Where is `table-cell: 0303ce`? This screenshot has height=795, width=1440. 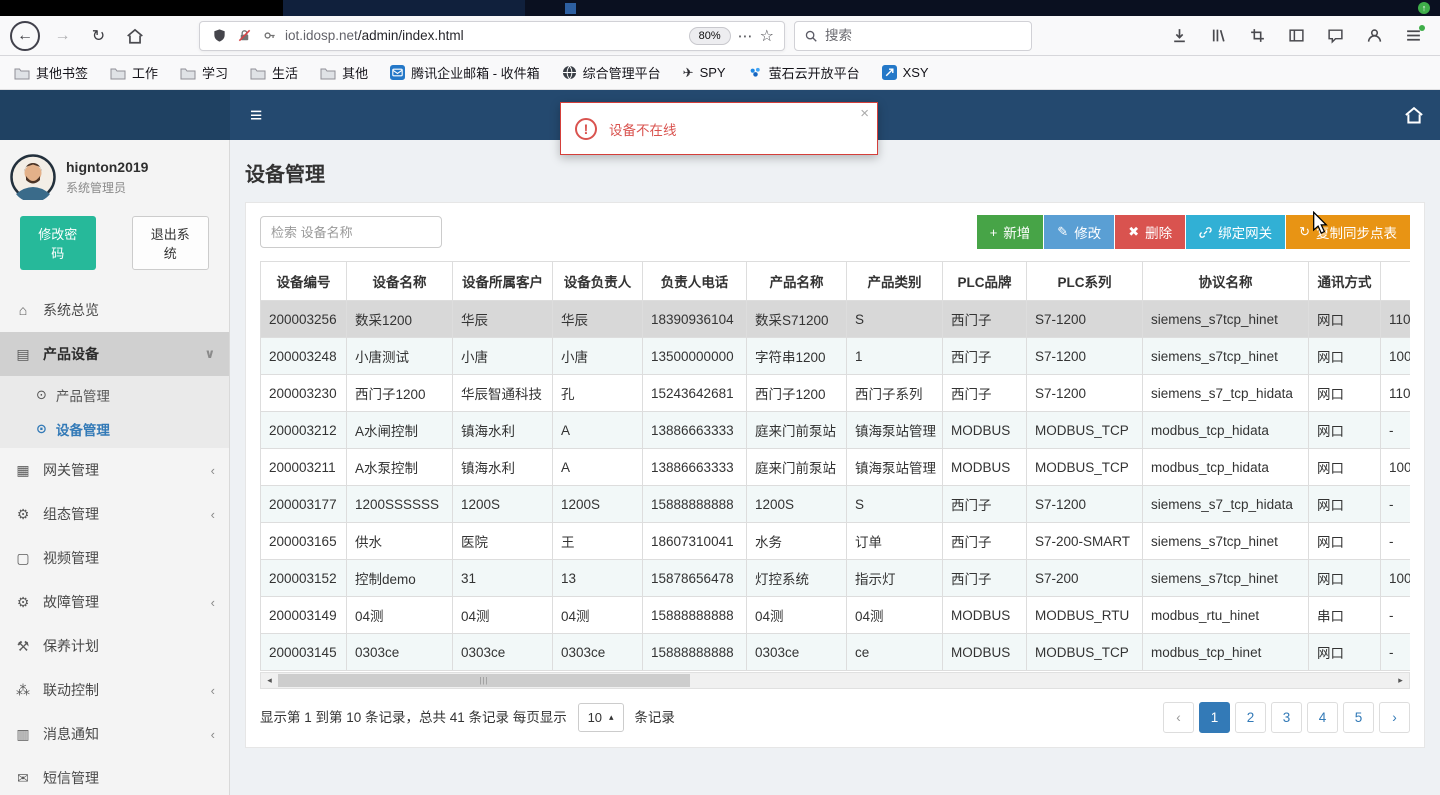
table-cell: 0303ce is located at coordinates (796, 652).